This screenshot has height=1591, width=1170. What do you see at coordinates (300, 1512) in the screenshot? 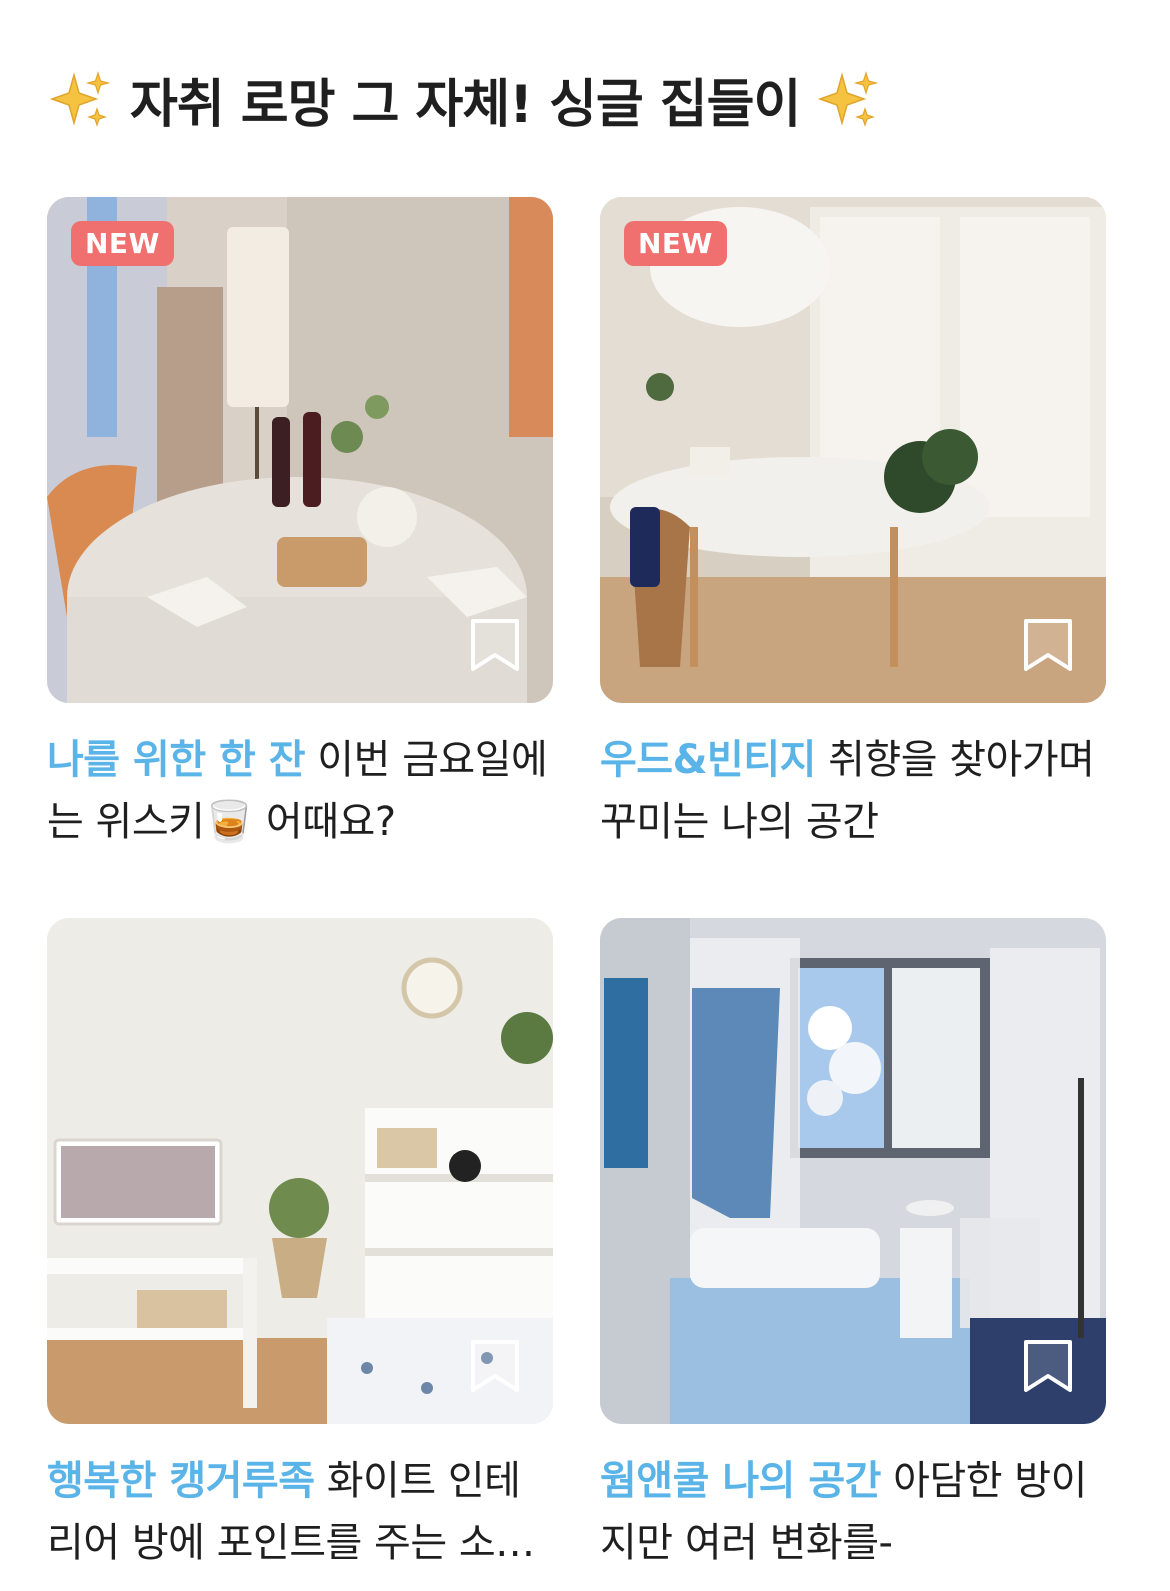
I see `card-caption: 행복한 캥거루족 화이트 인테리어 방에 포인트를 주는 소품들` at bounding box center [300, 1512].